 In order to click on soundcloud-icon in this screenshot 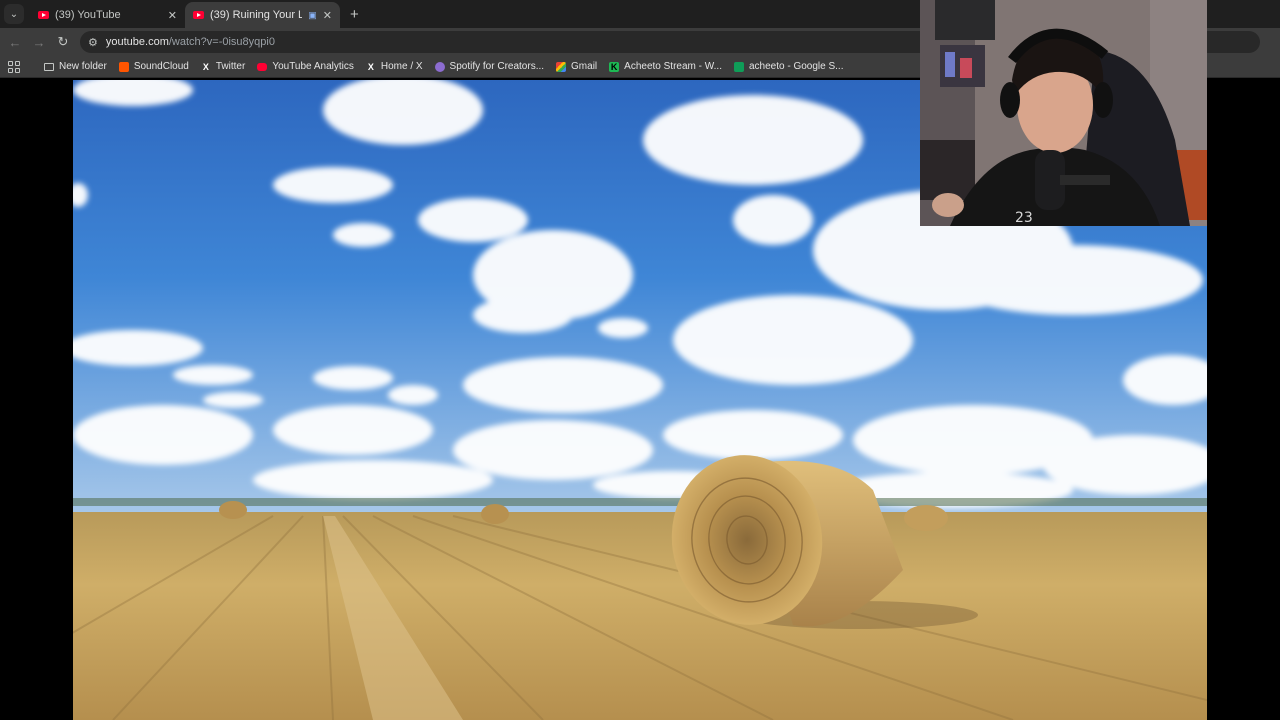, I will do `click(123, 66)`.